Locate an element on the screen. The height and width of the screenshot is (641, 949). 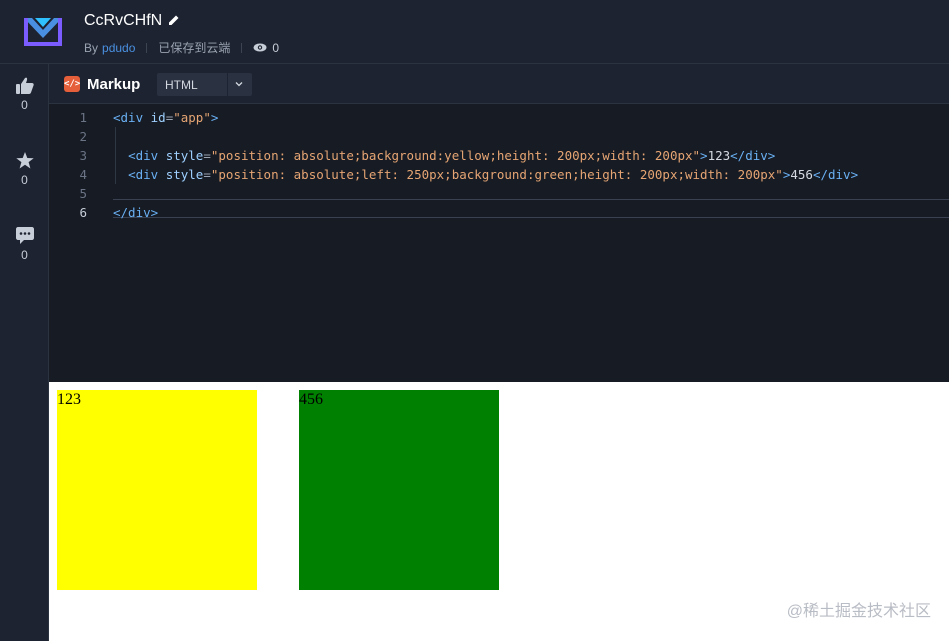
like-action: 0 is located at coordinates (24, 94).